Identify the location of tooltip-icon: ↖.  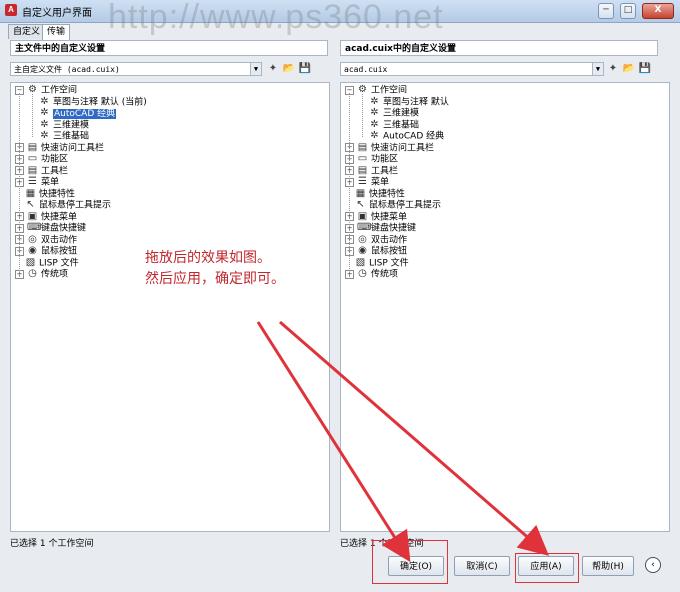
(360, 204).